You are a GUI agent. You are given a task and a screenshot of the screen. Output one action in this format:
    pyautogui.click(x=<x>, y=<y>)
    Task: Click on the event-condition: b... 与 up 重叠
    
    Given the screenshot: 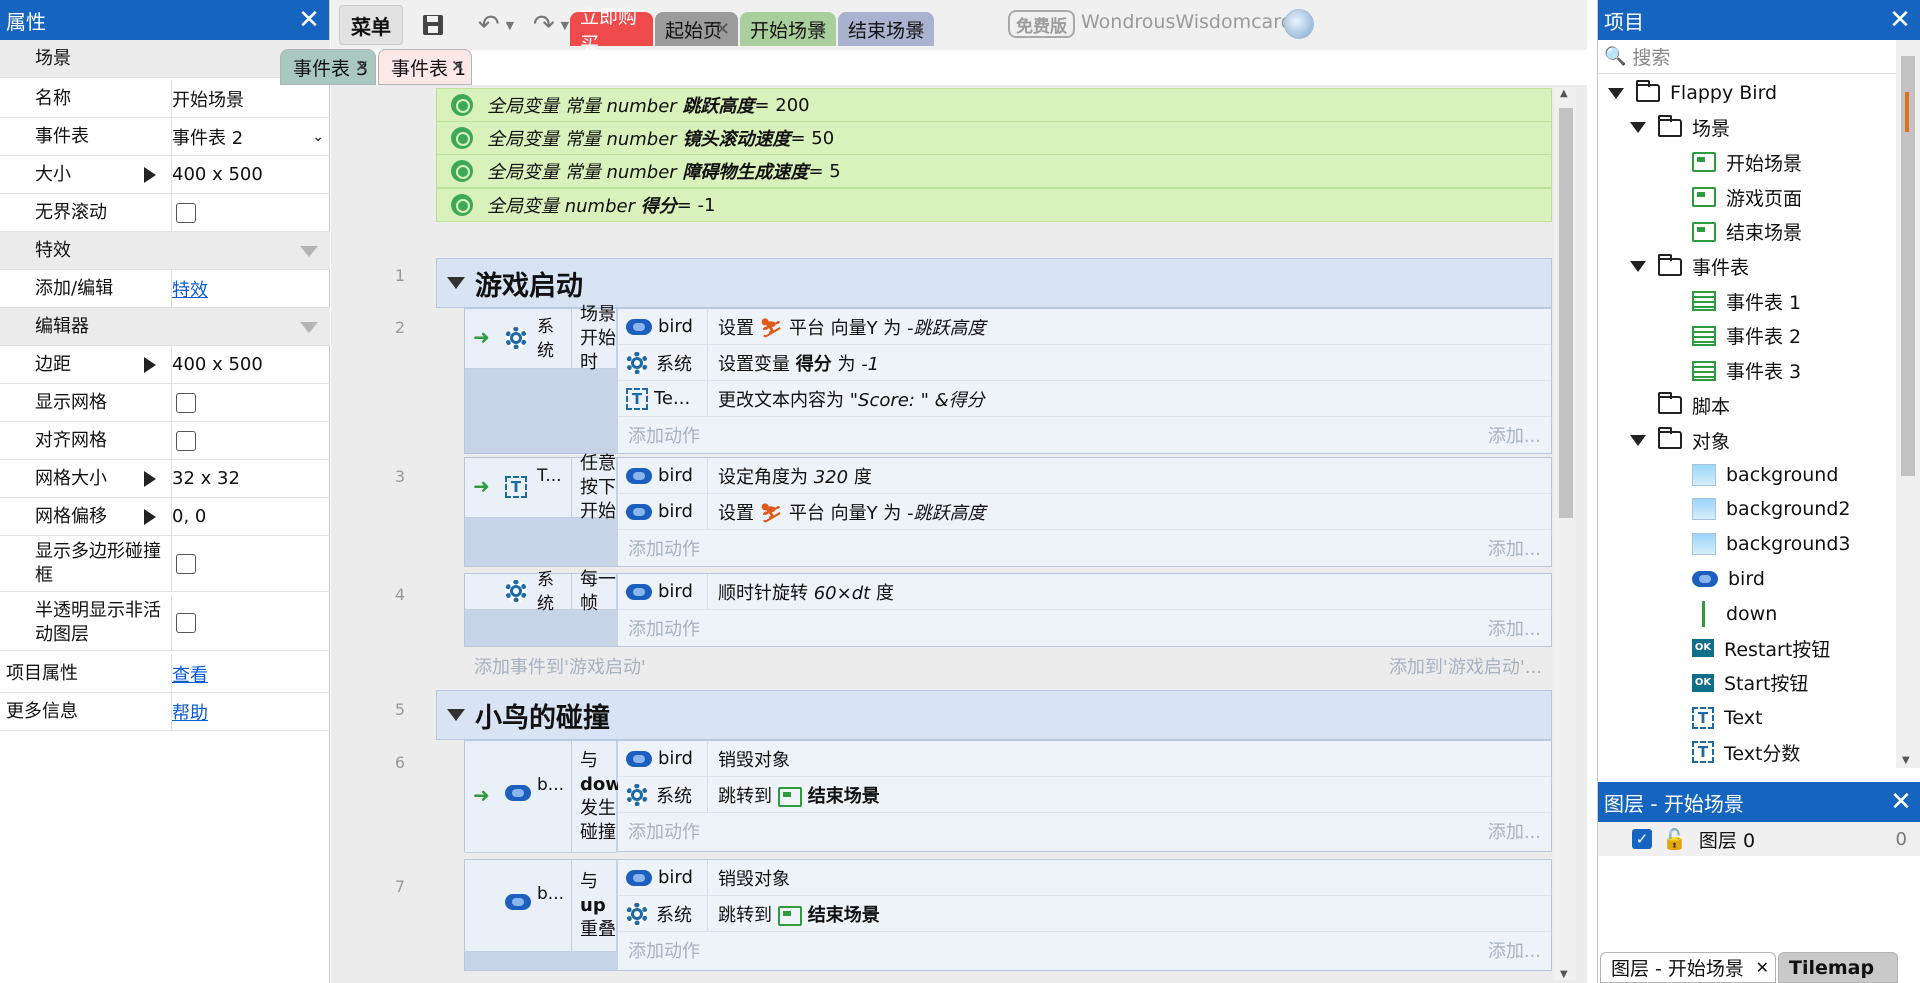 What is the action you would take?
    pyautogui.click(x=541, y=906)
    